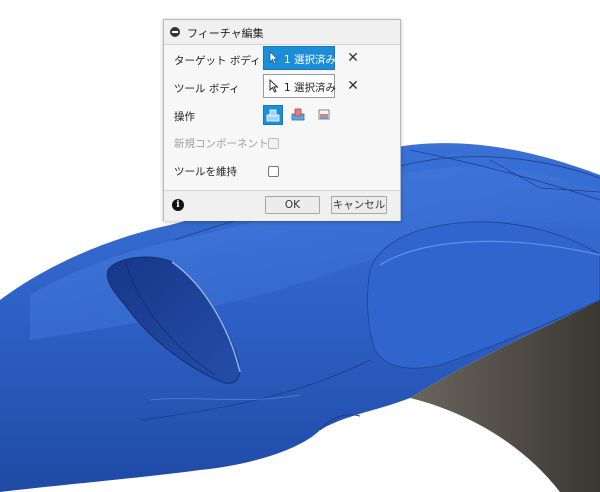  What do you see at coordinates (205, 172) in the screenshot?
I see `keep-tools-label: ツールを維持` at bounding box center [205, 172].